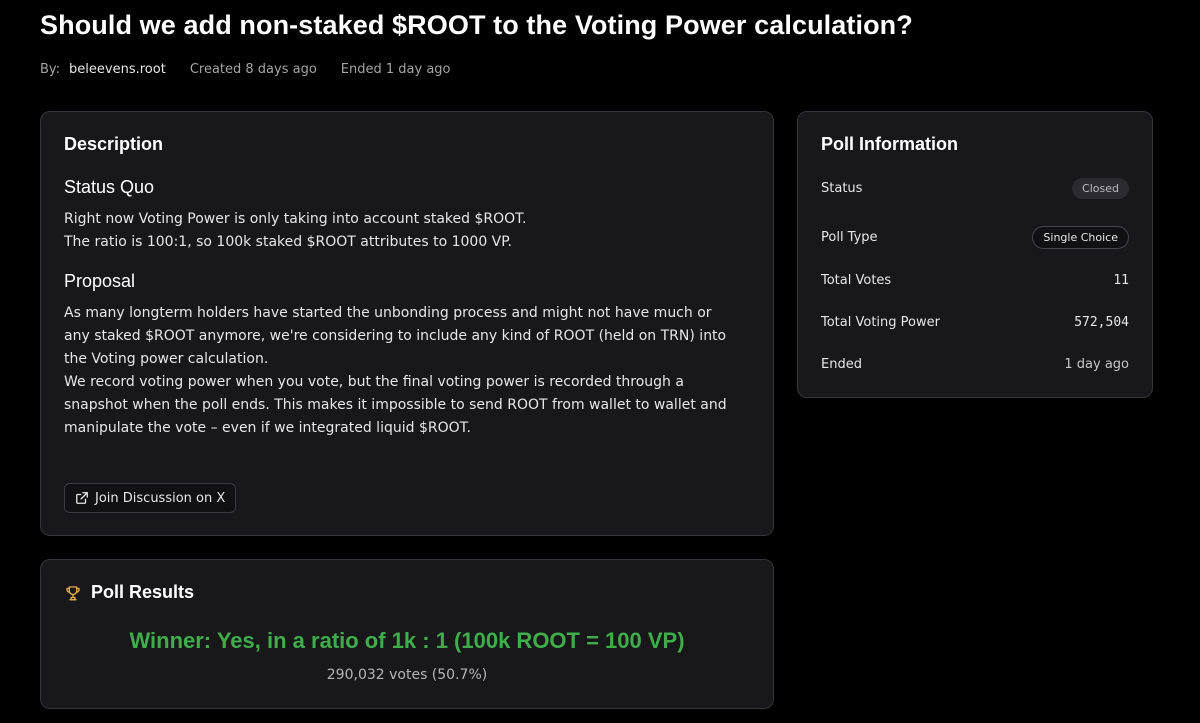 This screenshot has width=1200, height=723. I want to click on poll-results-heading: Poll Results, so click(143, 592).